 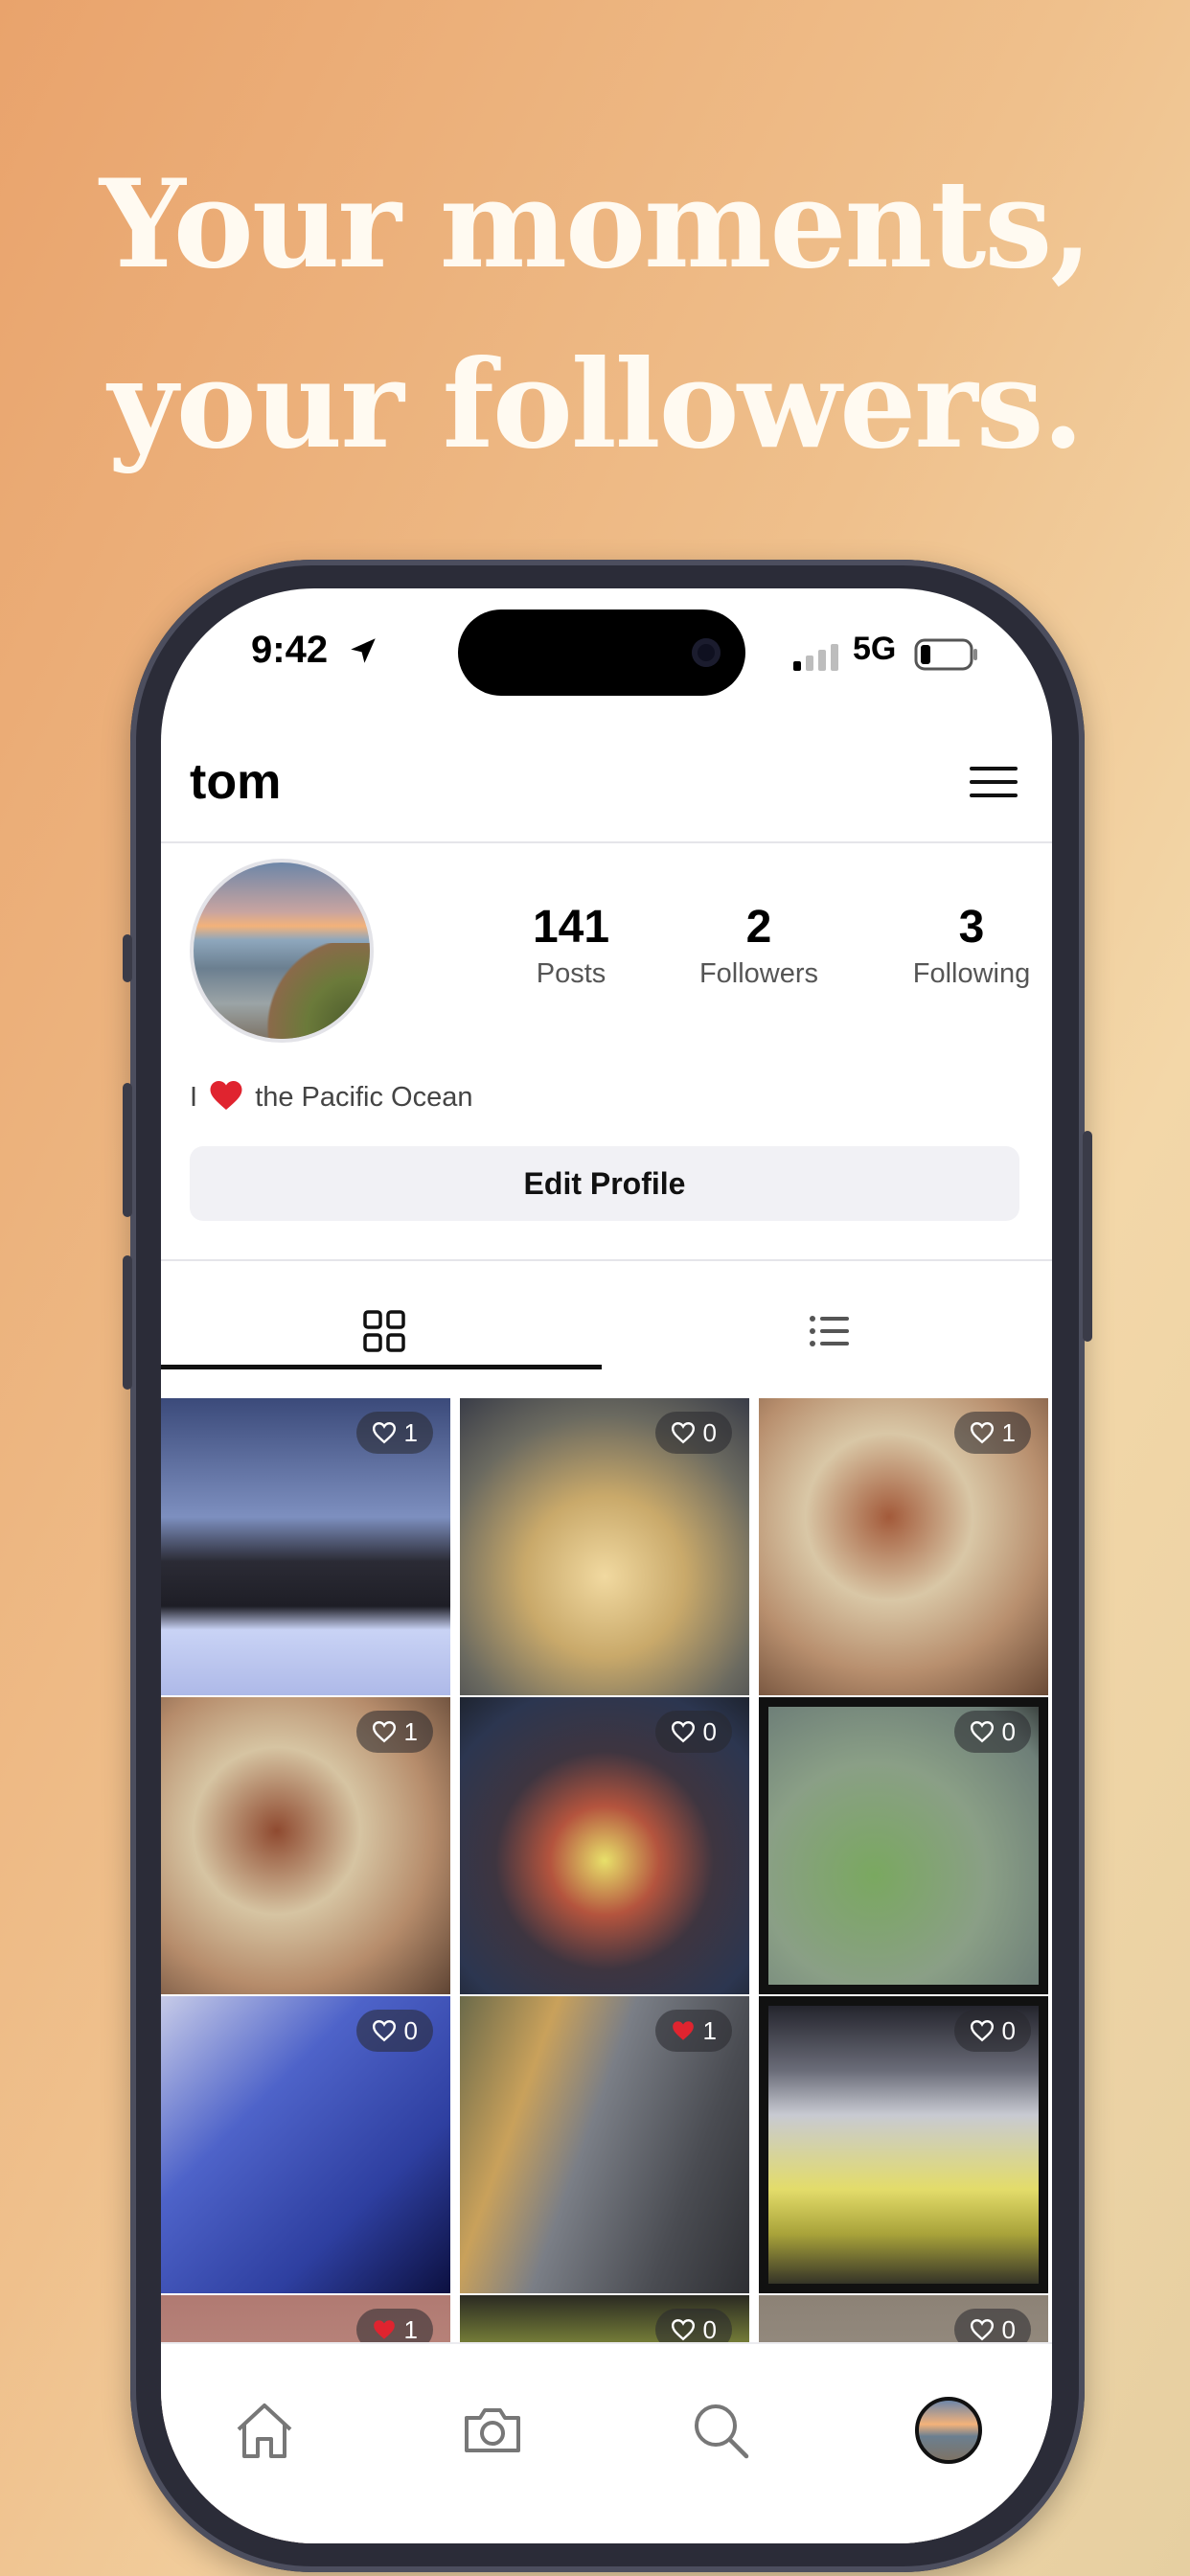 I want to click on edit-profile-button: Edit Profile, so click(x=605, y=1183).